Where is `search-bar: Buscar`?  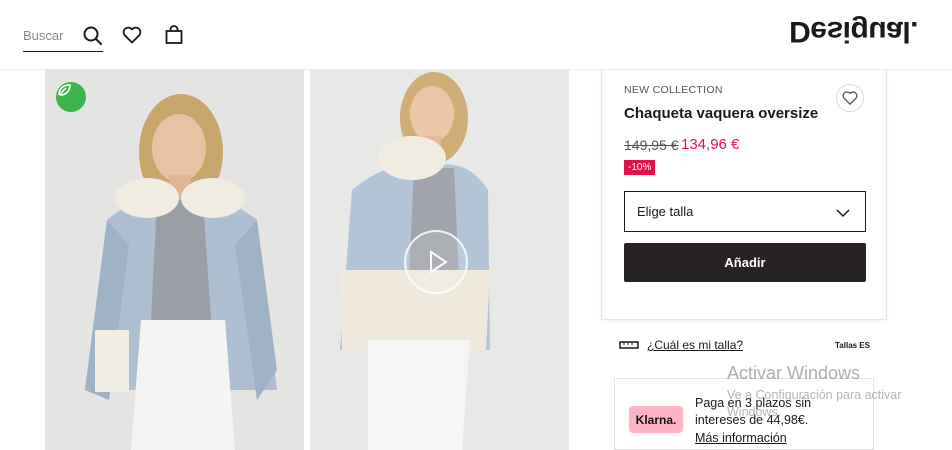 search-bar: Buscar is located at coordinates (63, 37).